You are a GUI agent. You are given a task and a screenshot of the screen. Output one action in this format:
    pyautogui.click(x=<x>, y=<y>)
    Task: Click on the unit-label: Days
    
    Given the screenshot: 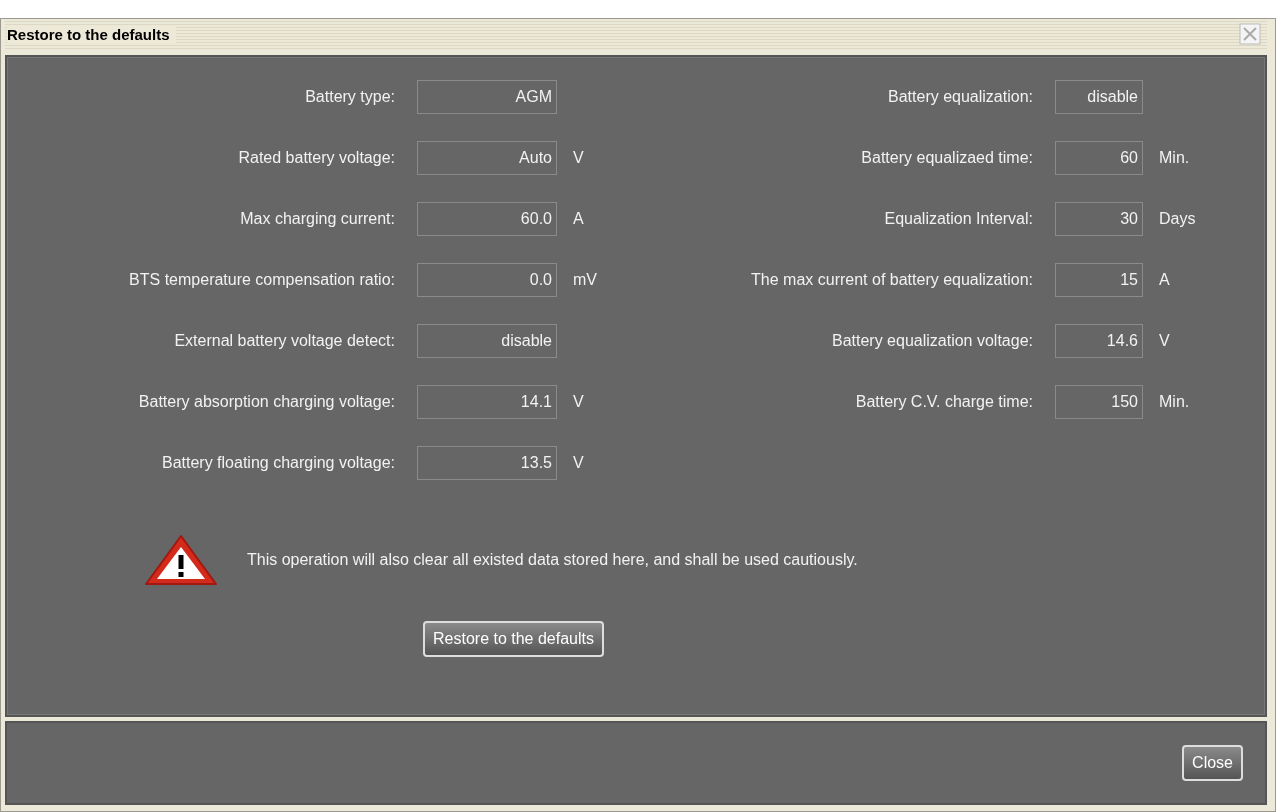 What is the action you would take?
    pyautogui.click(x=1177, y=219)
    